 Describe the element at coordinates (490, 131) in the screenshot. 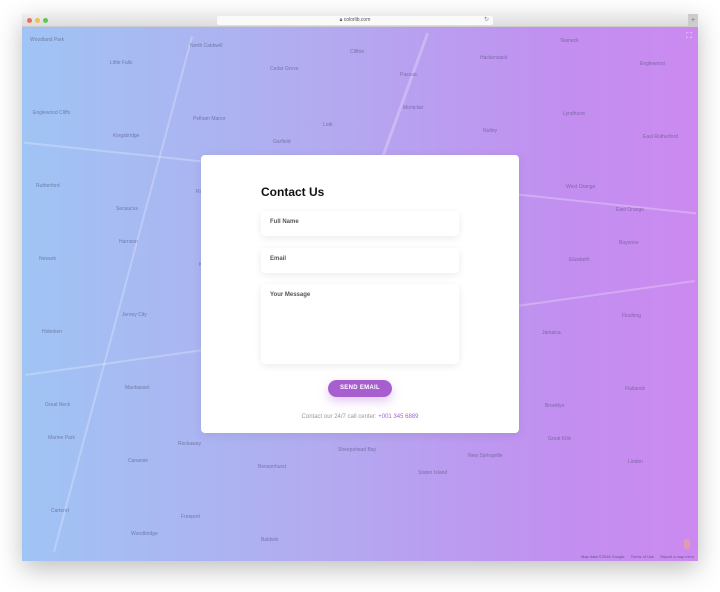

I see `map-label: Nutley` at that location.